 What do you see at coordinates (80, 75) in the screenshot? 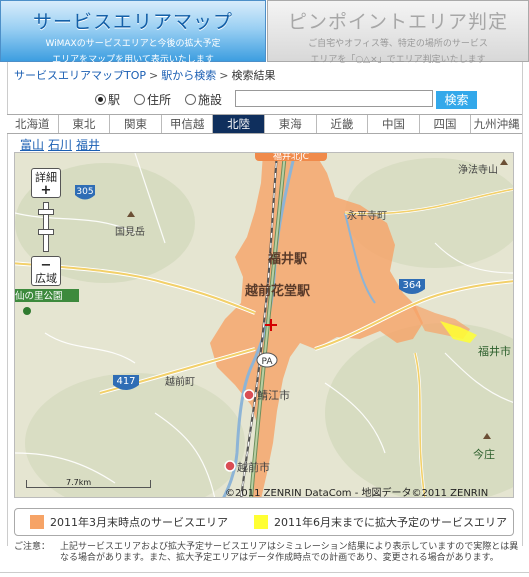
I see `breadcrumb-top-link: サービスエリアマップTOP` at bounding box center [80, 75].